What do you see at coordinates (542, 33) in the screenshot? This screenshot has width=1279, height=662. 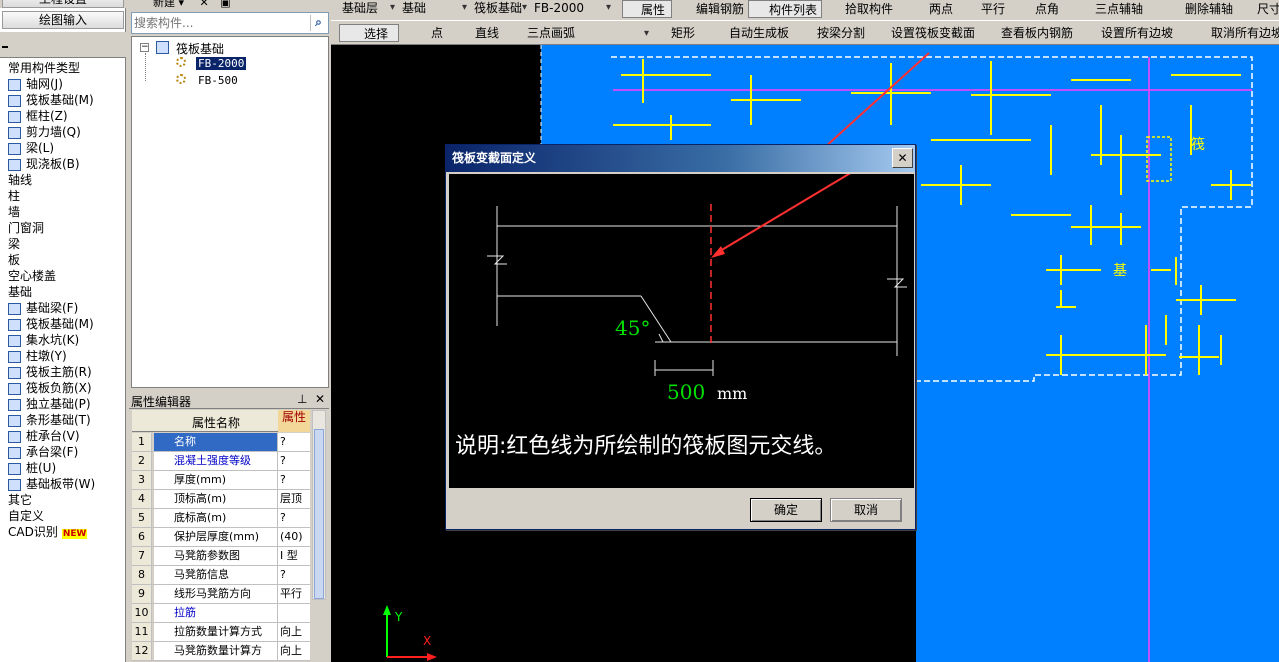 I see `three-point-arc-button: 三点画弧` at bounding box center [542, 33].